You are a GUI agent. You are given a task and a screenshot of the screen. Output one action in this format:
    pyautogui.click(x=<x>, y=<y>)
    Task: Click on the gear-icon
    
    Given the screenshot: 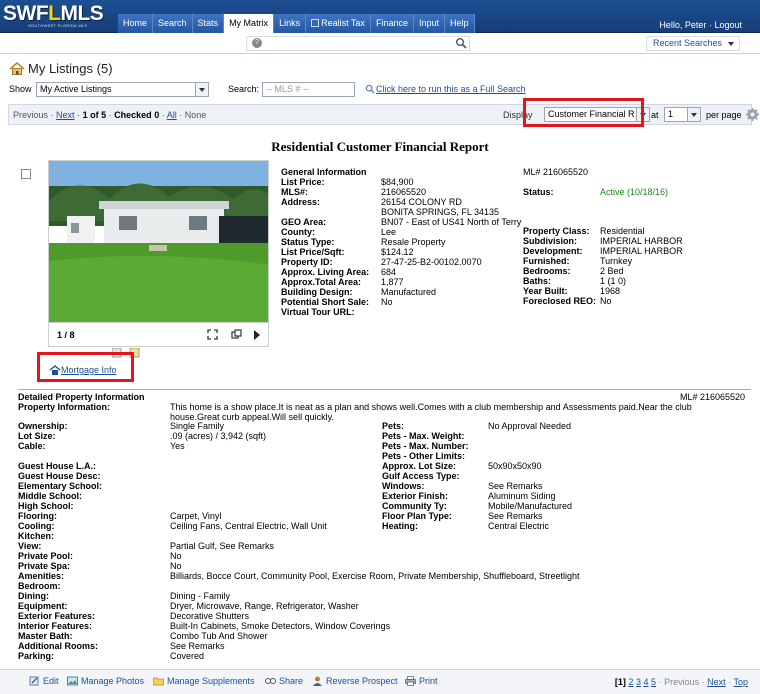 What is the action you would take?
    pyautogui.click(x=752, y=114)
    